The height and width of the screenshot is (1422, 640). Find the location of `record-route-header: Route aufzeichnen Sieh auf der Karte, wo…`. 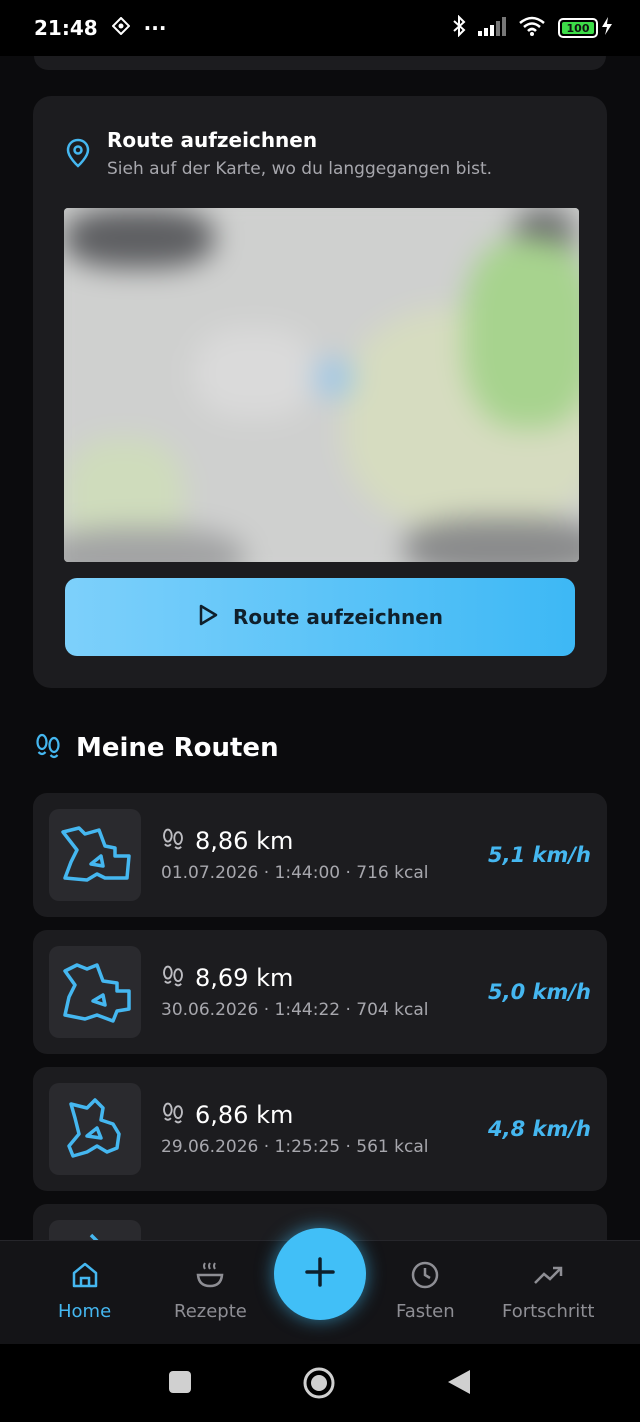

record-route-header: Route aufzeichnen Sieh auf der Karte, wo… is located at coordinates (278, 153).